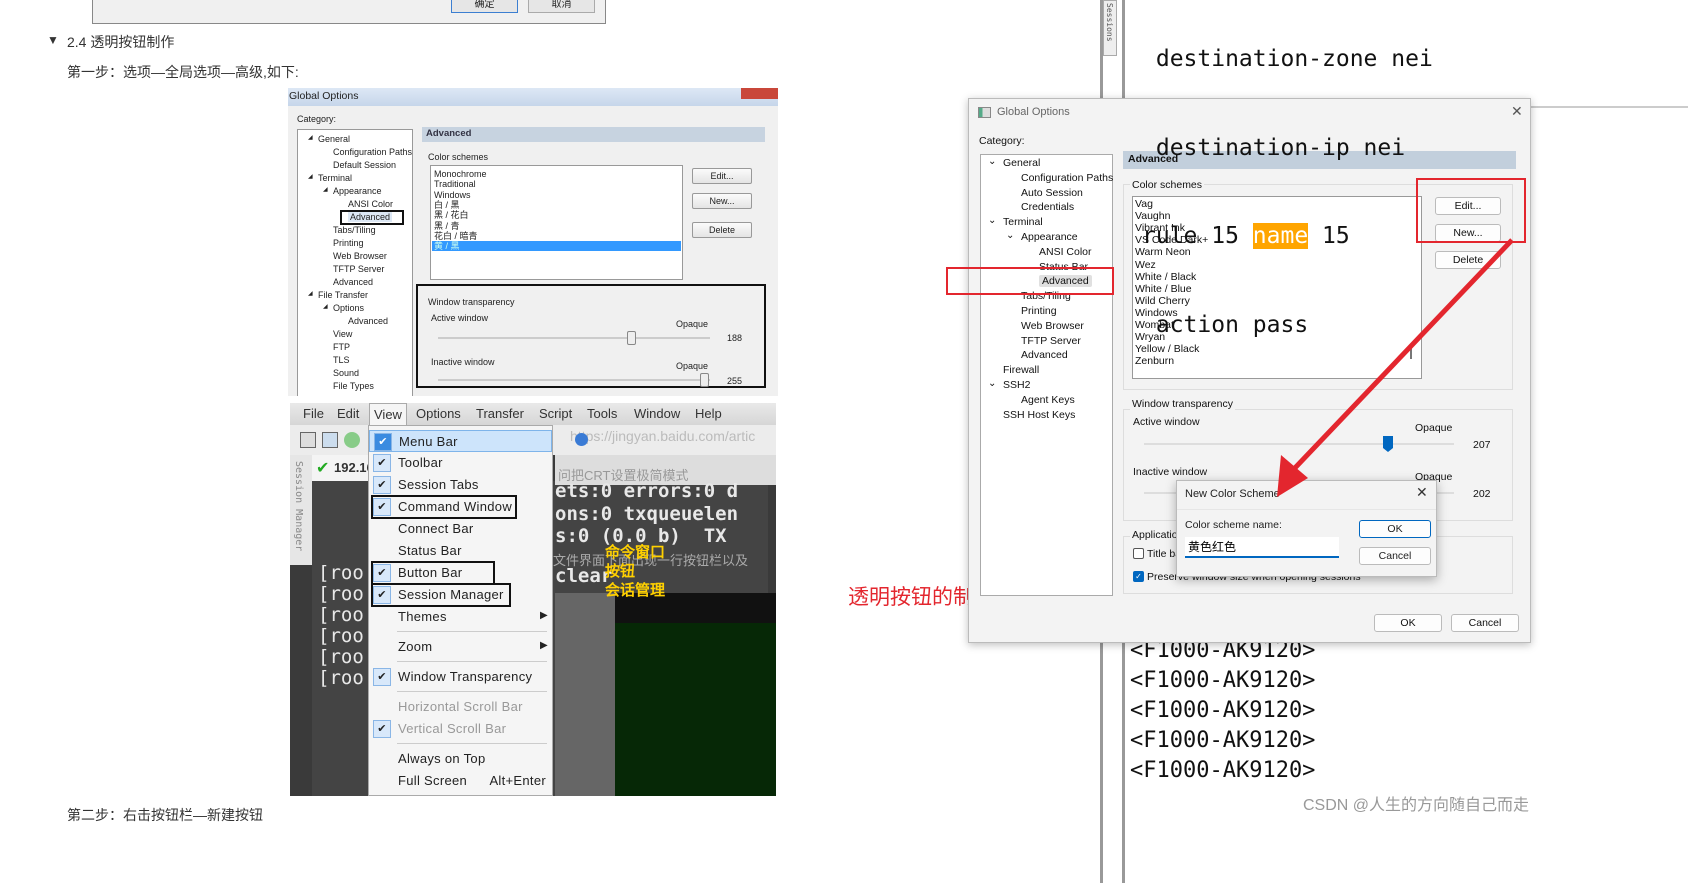 This screenshot has height=883, width=1688. I want to click on tree-item: SSH2, so click(1016, 385).